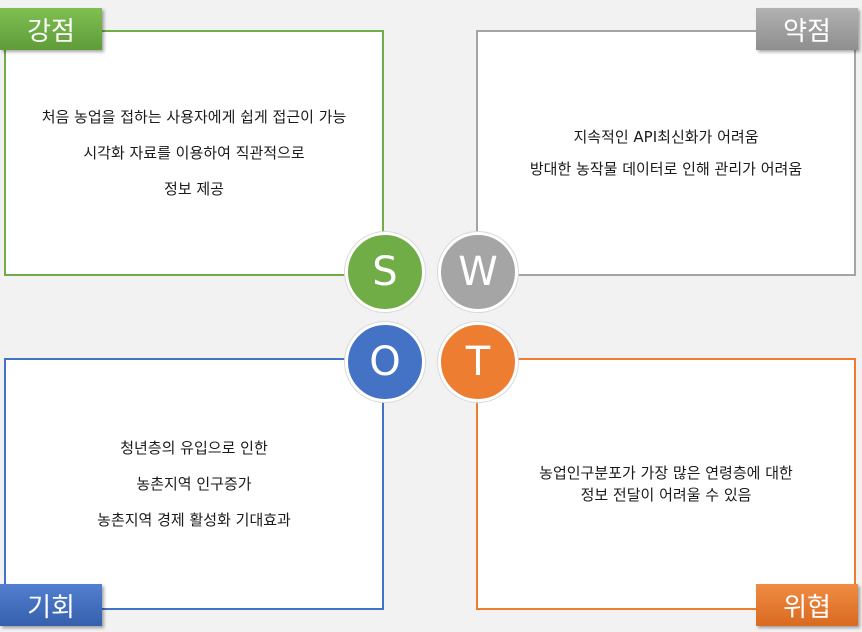 The width and height of the screenshot is (862, 632). I want to click on weaknesses-line: 방대한 농작물 데이터로 인해 관리가 어려움, so click(666, 169).